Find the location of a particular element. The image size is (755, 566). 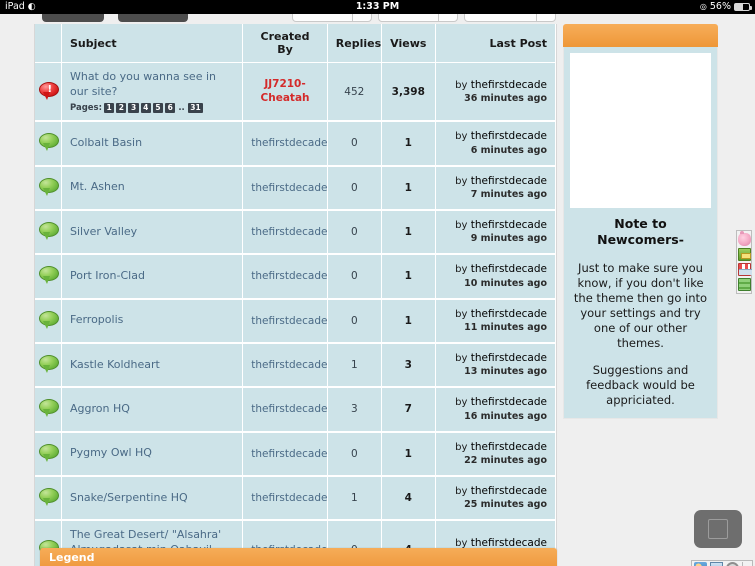

page-number-button: 4 is located at coordinates (145, 108).